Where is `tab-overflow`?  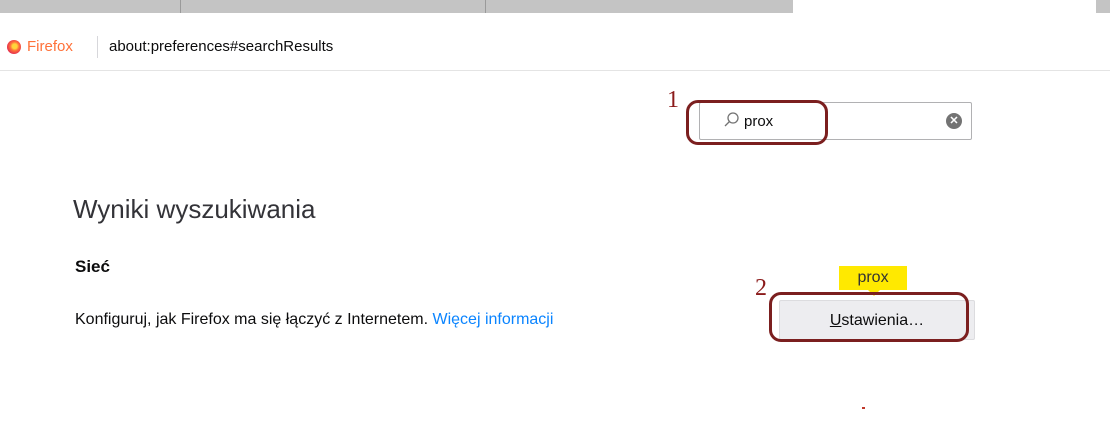
tab-overflow is located at coordinates (1103, 6).